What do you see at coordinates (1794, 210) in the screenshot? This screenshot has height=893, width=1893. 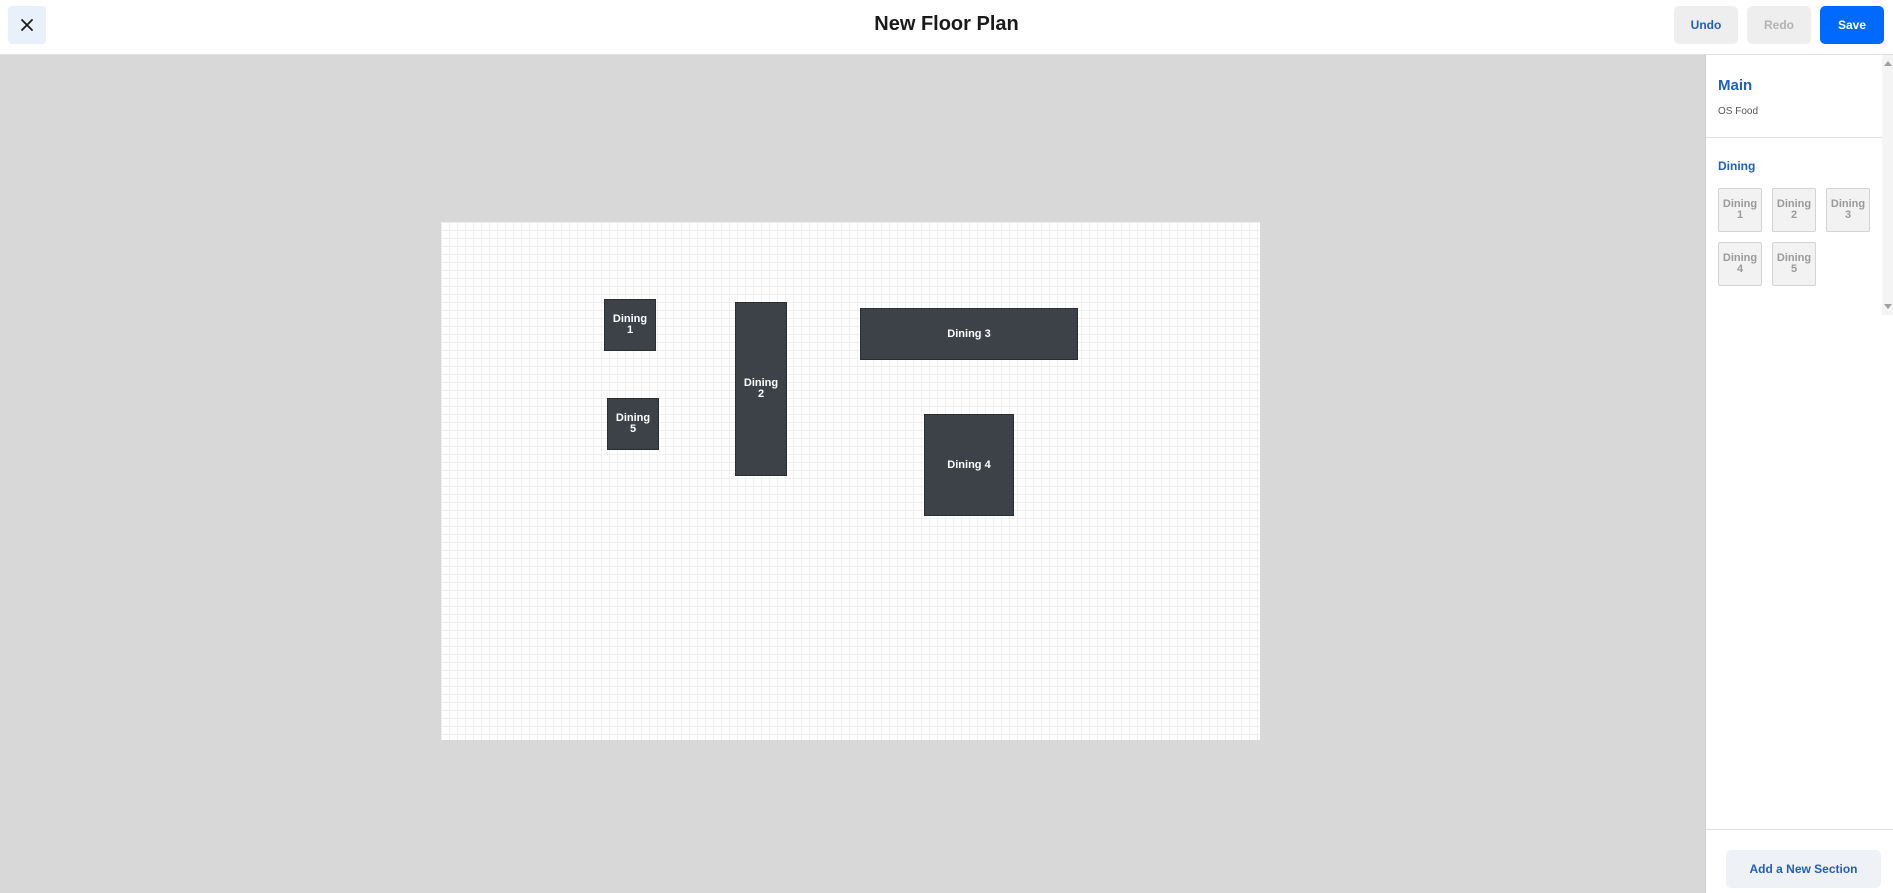 I see `table-thumbnail-2: Dining 2` at bounding box center [1794, 210].